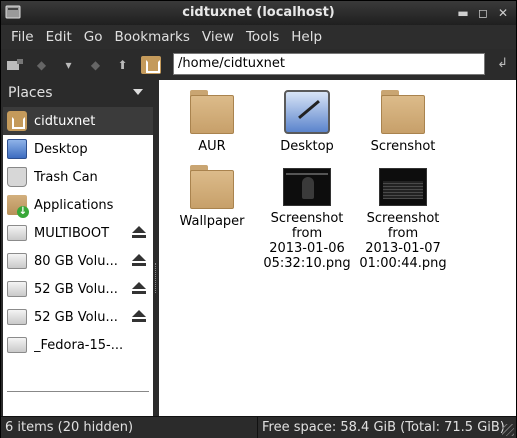 This screenshot has width=517, height=438. Describe the element at coordinates (403, 146) in the screenshot. I see `file-name: Screnshot` at that location.